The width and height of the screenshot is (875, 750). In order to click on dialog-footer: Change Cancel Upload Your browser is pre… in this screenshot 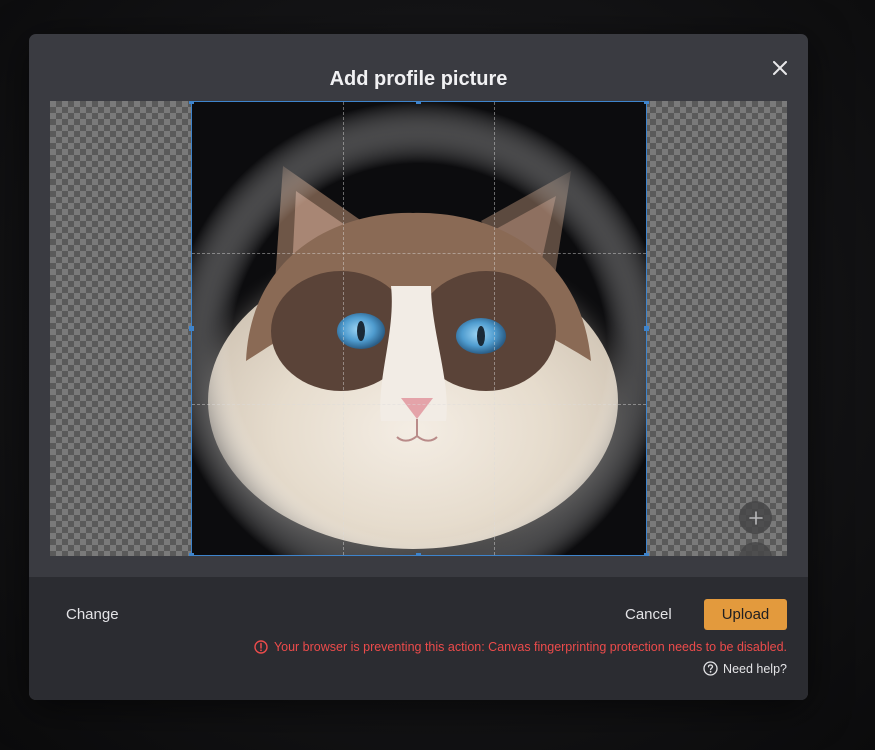, I will do `click(418, 638)`.